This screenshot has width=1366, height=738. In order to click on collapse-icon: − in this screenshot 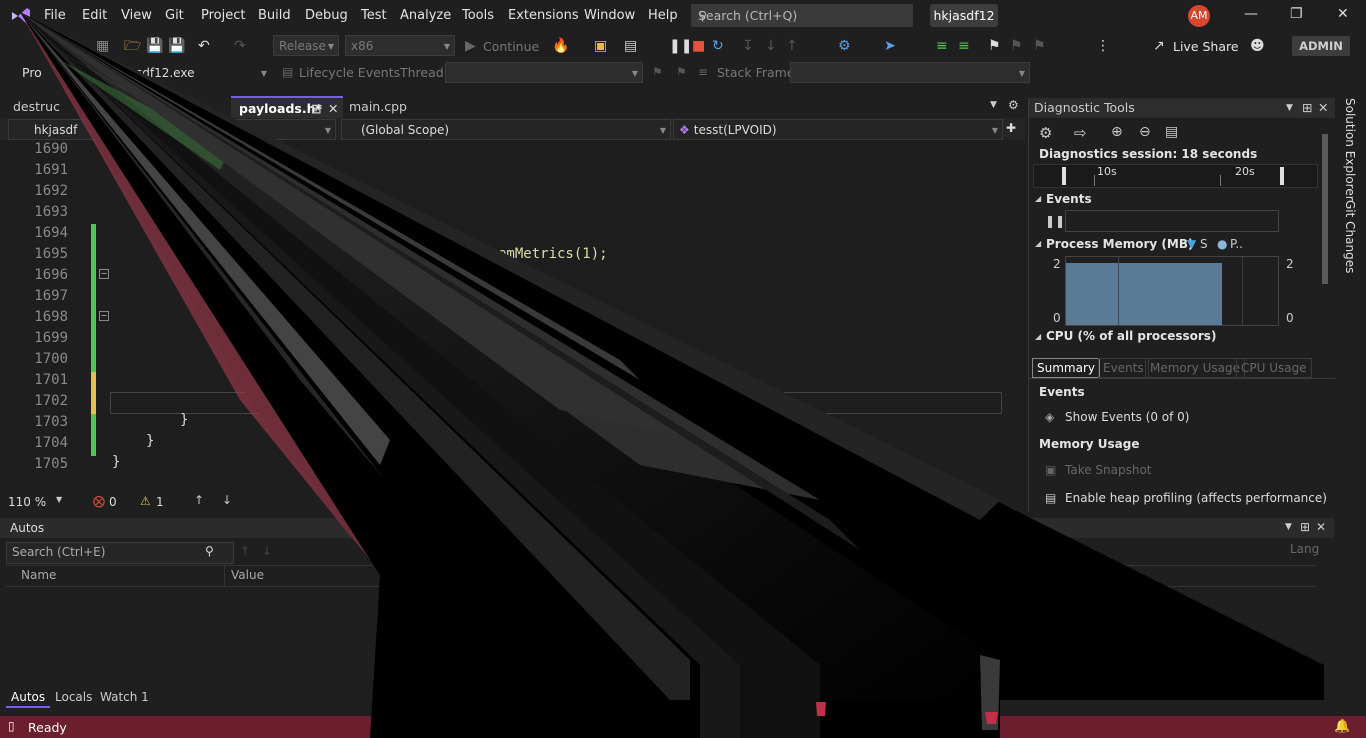, I will do `click(104, 274)`.